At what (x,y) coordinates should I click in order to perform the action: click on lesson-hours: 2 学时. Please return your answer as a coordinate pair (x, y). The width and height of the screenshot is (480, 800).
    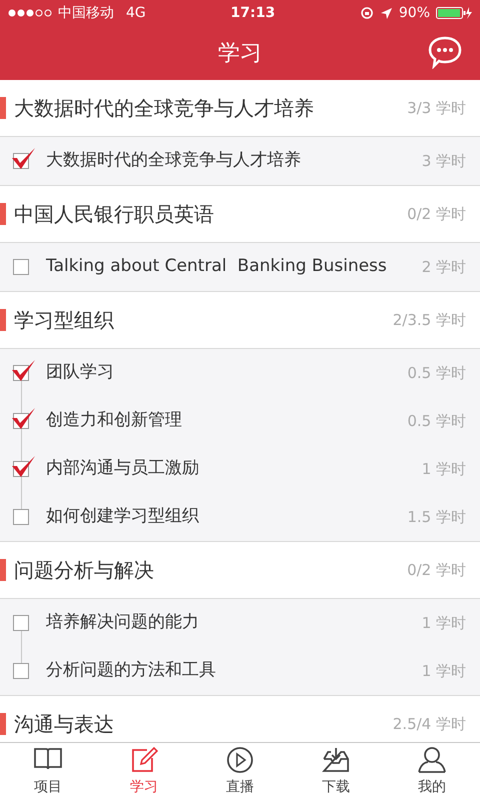
    Looking at the image, I should click on (444, 267).